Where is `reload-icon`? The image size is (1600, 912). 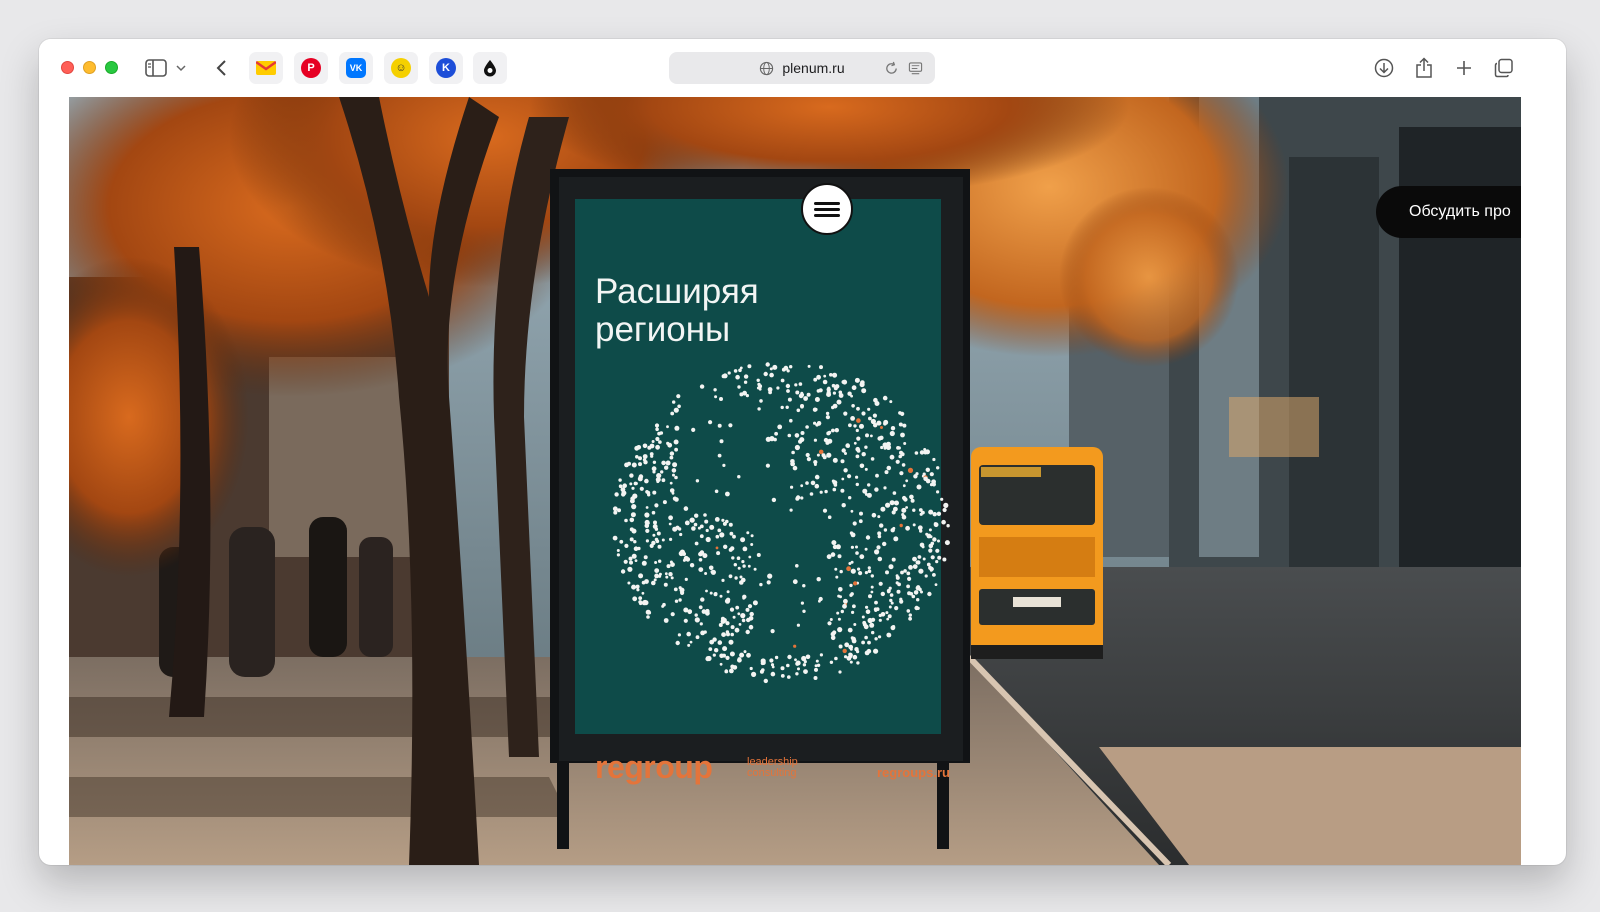 reload-icon is located at coordinates (891, 68).